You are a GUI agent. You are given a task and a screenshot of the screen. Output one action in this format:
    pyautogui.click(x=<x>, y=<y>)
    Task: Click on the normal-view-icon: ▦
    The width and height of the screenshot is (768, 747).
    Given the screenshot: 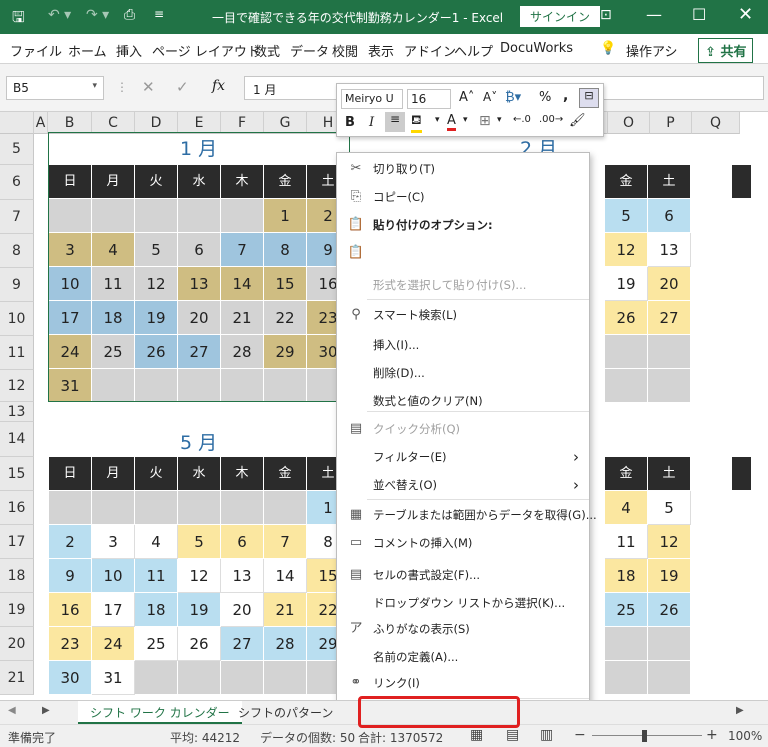 What is the action you would take?
    pyautogui.click(x=476, y=735)
    